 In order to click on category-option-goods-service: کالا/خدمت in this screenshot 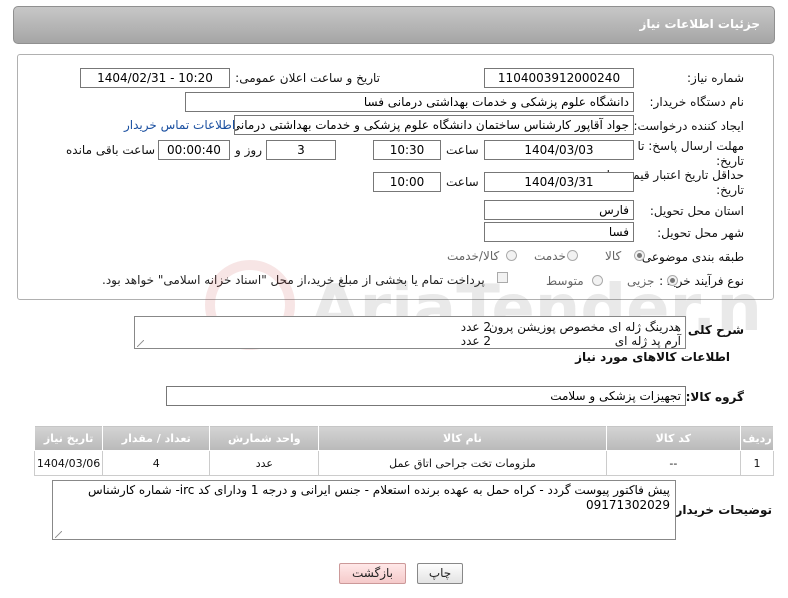, I will do `click(473, 256)`.